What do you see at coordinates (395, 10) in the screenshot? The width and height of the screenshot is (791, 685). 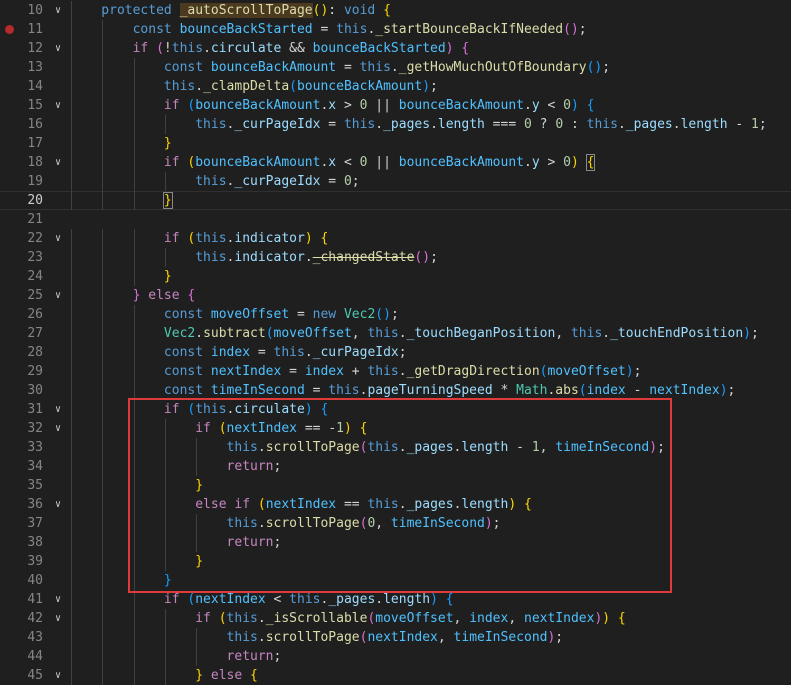 I see `code-line: 10 ∨ protected _autoScrollToPage(): void {` at bounding box center [395, 10].